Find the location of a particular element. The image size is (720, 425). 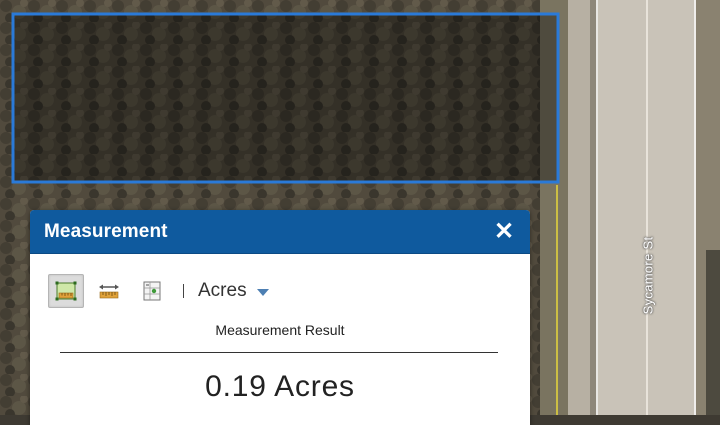

close-button: ✕ is located at coordinates (504, 231).